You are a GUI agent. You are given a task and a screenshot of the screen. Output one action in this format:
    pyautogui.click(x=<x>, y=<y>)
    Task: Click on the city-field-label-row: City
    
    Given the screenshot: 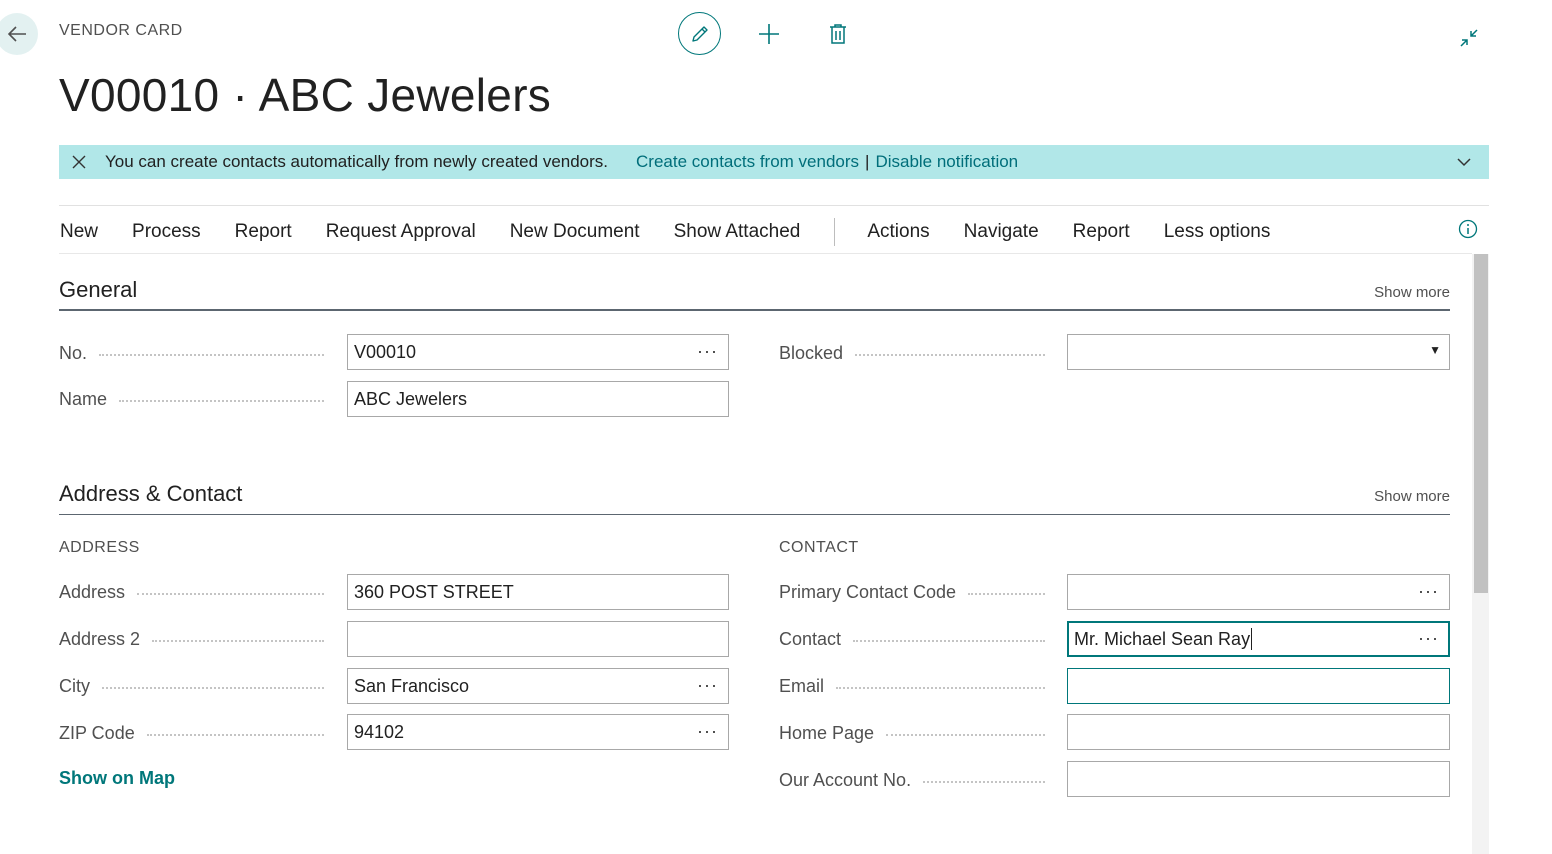 What is the action you would take?
    pyautogui.click(x=196, y=686)
    